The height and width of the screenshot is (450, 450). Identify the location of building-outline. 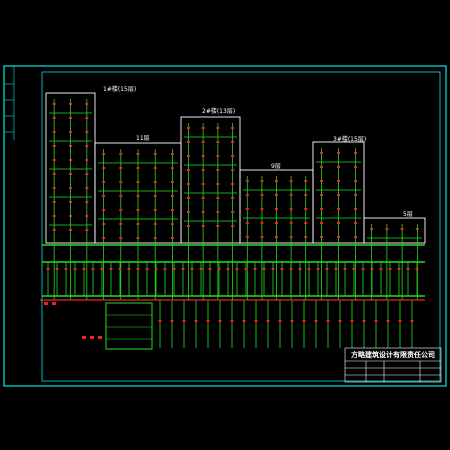
(394, 230).